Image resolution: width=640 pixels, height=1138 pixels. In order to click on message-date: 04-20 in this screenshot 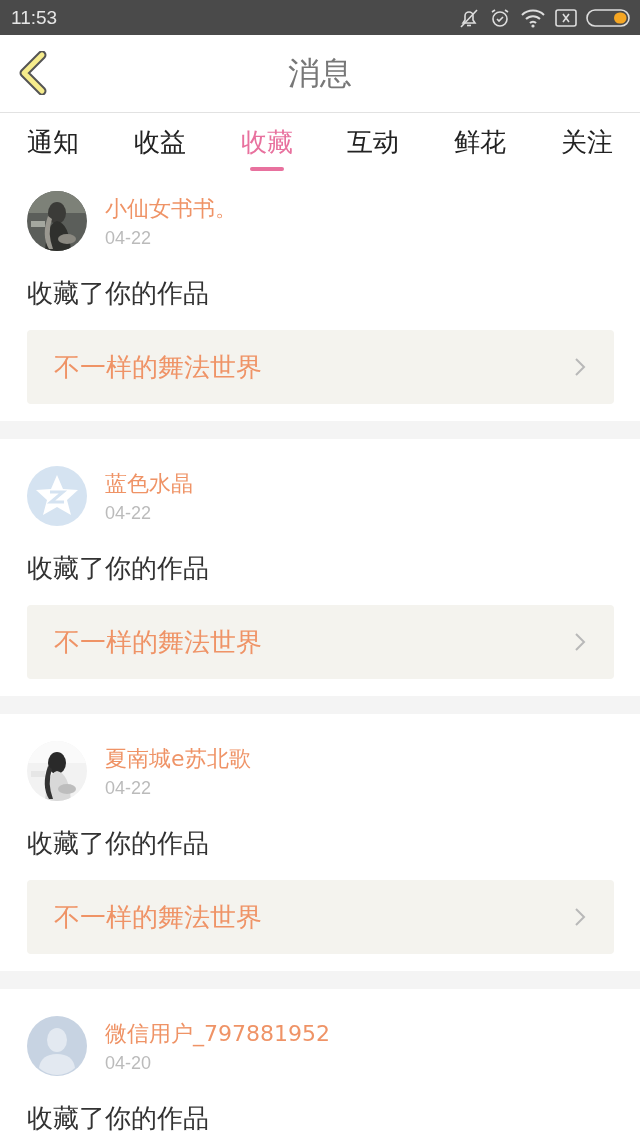, I will do `click(129, 1063)`.